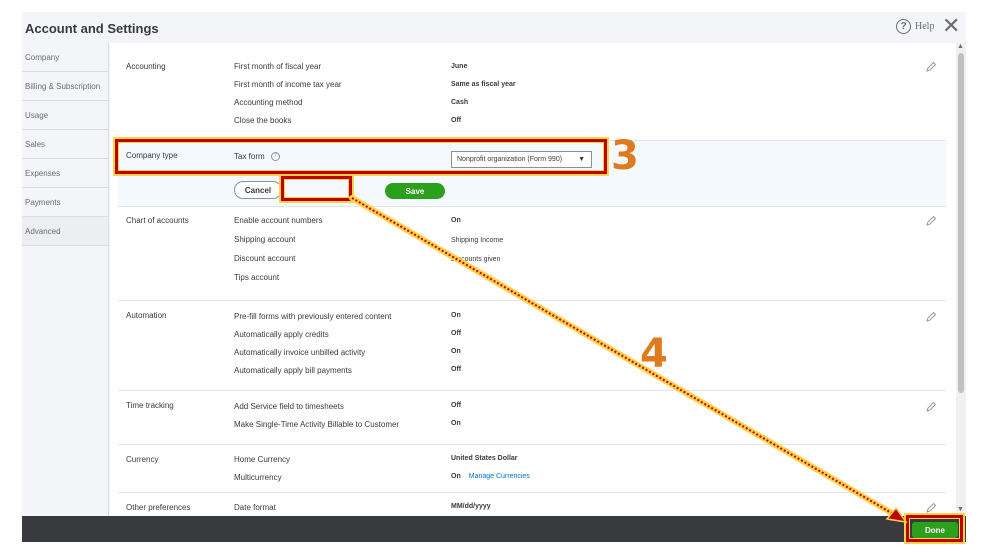 This screenshot has width=999, height=553. I want to click on section-label: Other preferences, so click(158, 507).